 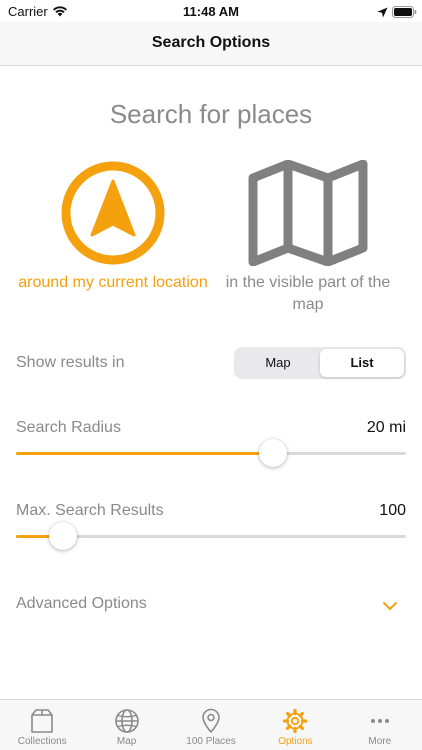 What do you see at coordinates (308, 213) in the screenshot?
I see `map-icon` at bounding box center [308, 213].